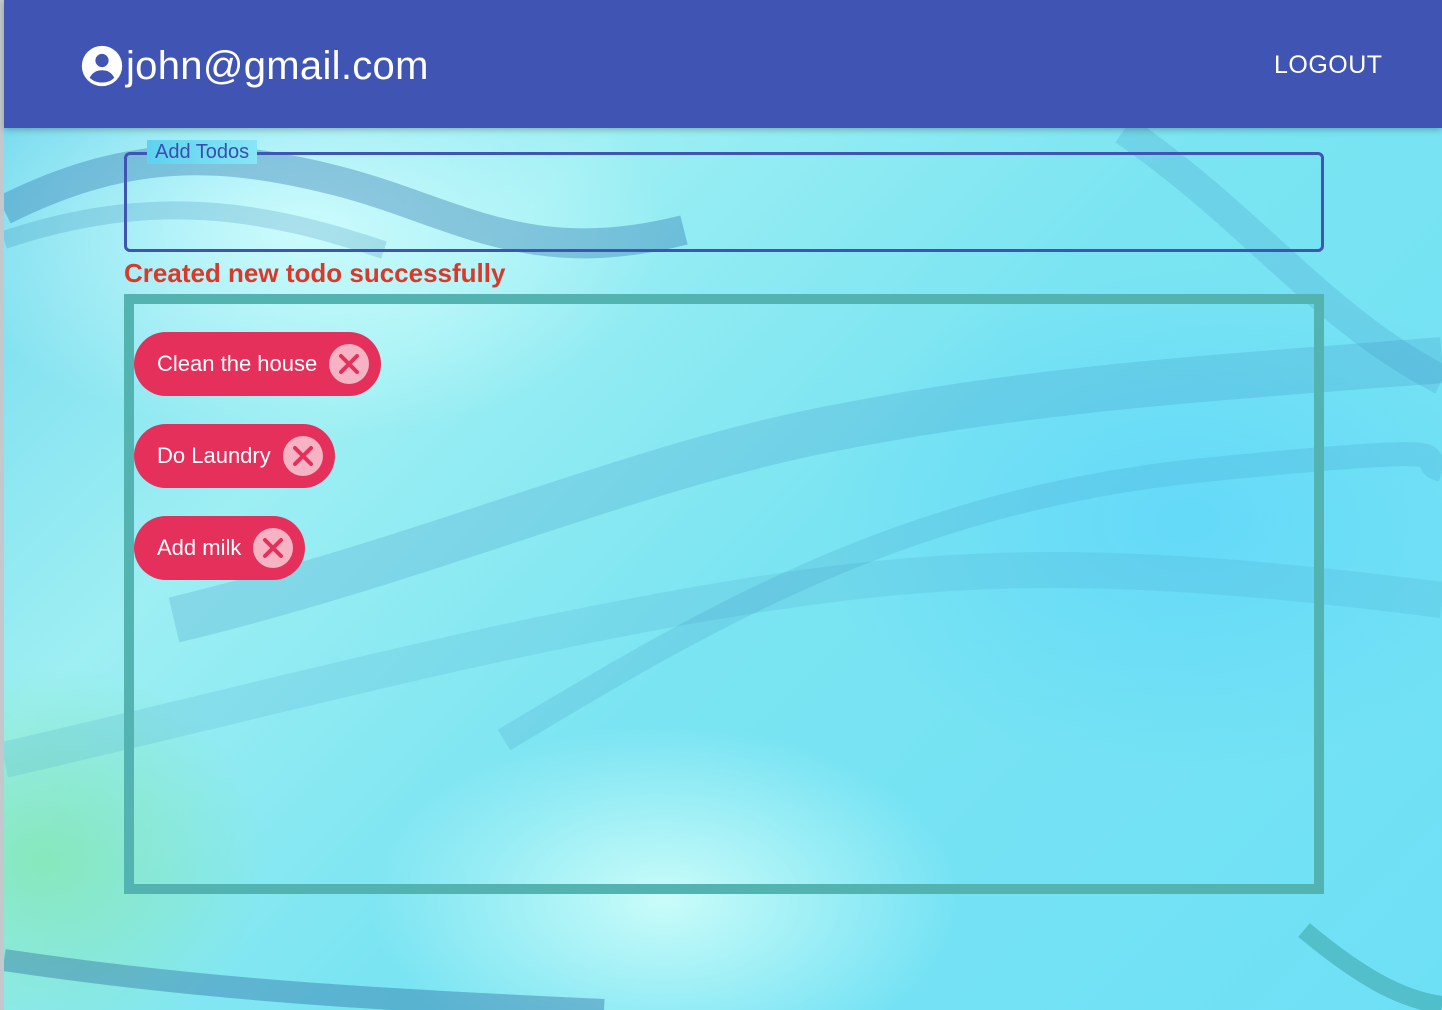  I want to click on add-todo-label: Add Todos, so click(202, 152).